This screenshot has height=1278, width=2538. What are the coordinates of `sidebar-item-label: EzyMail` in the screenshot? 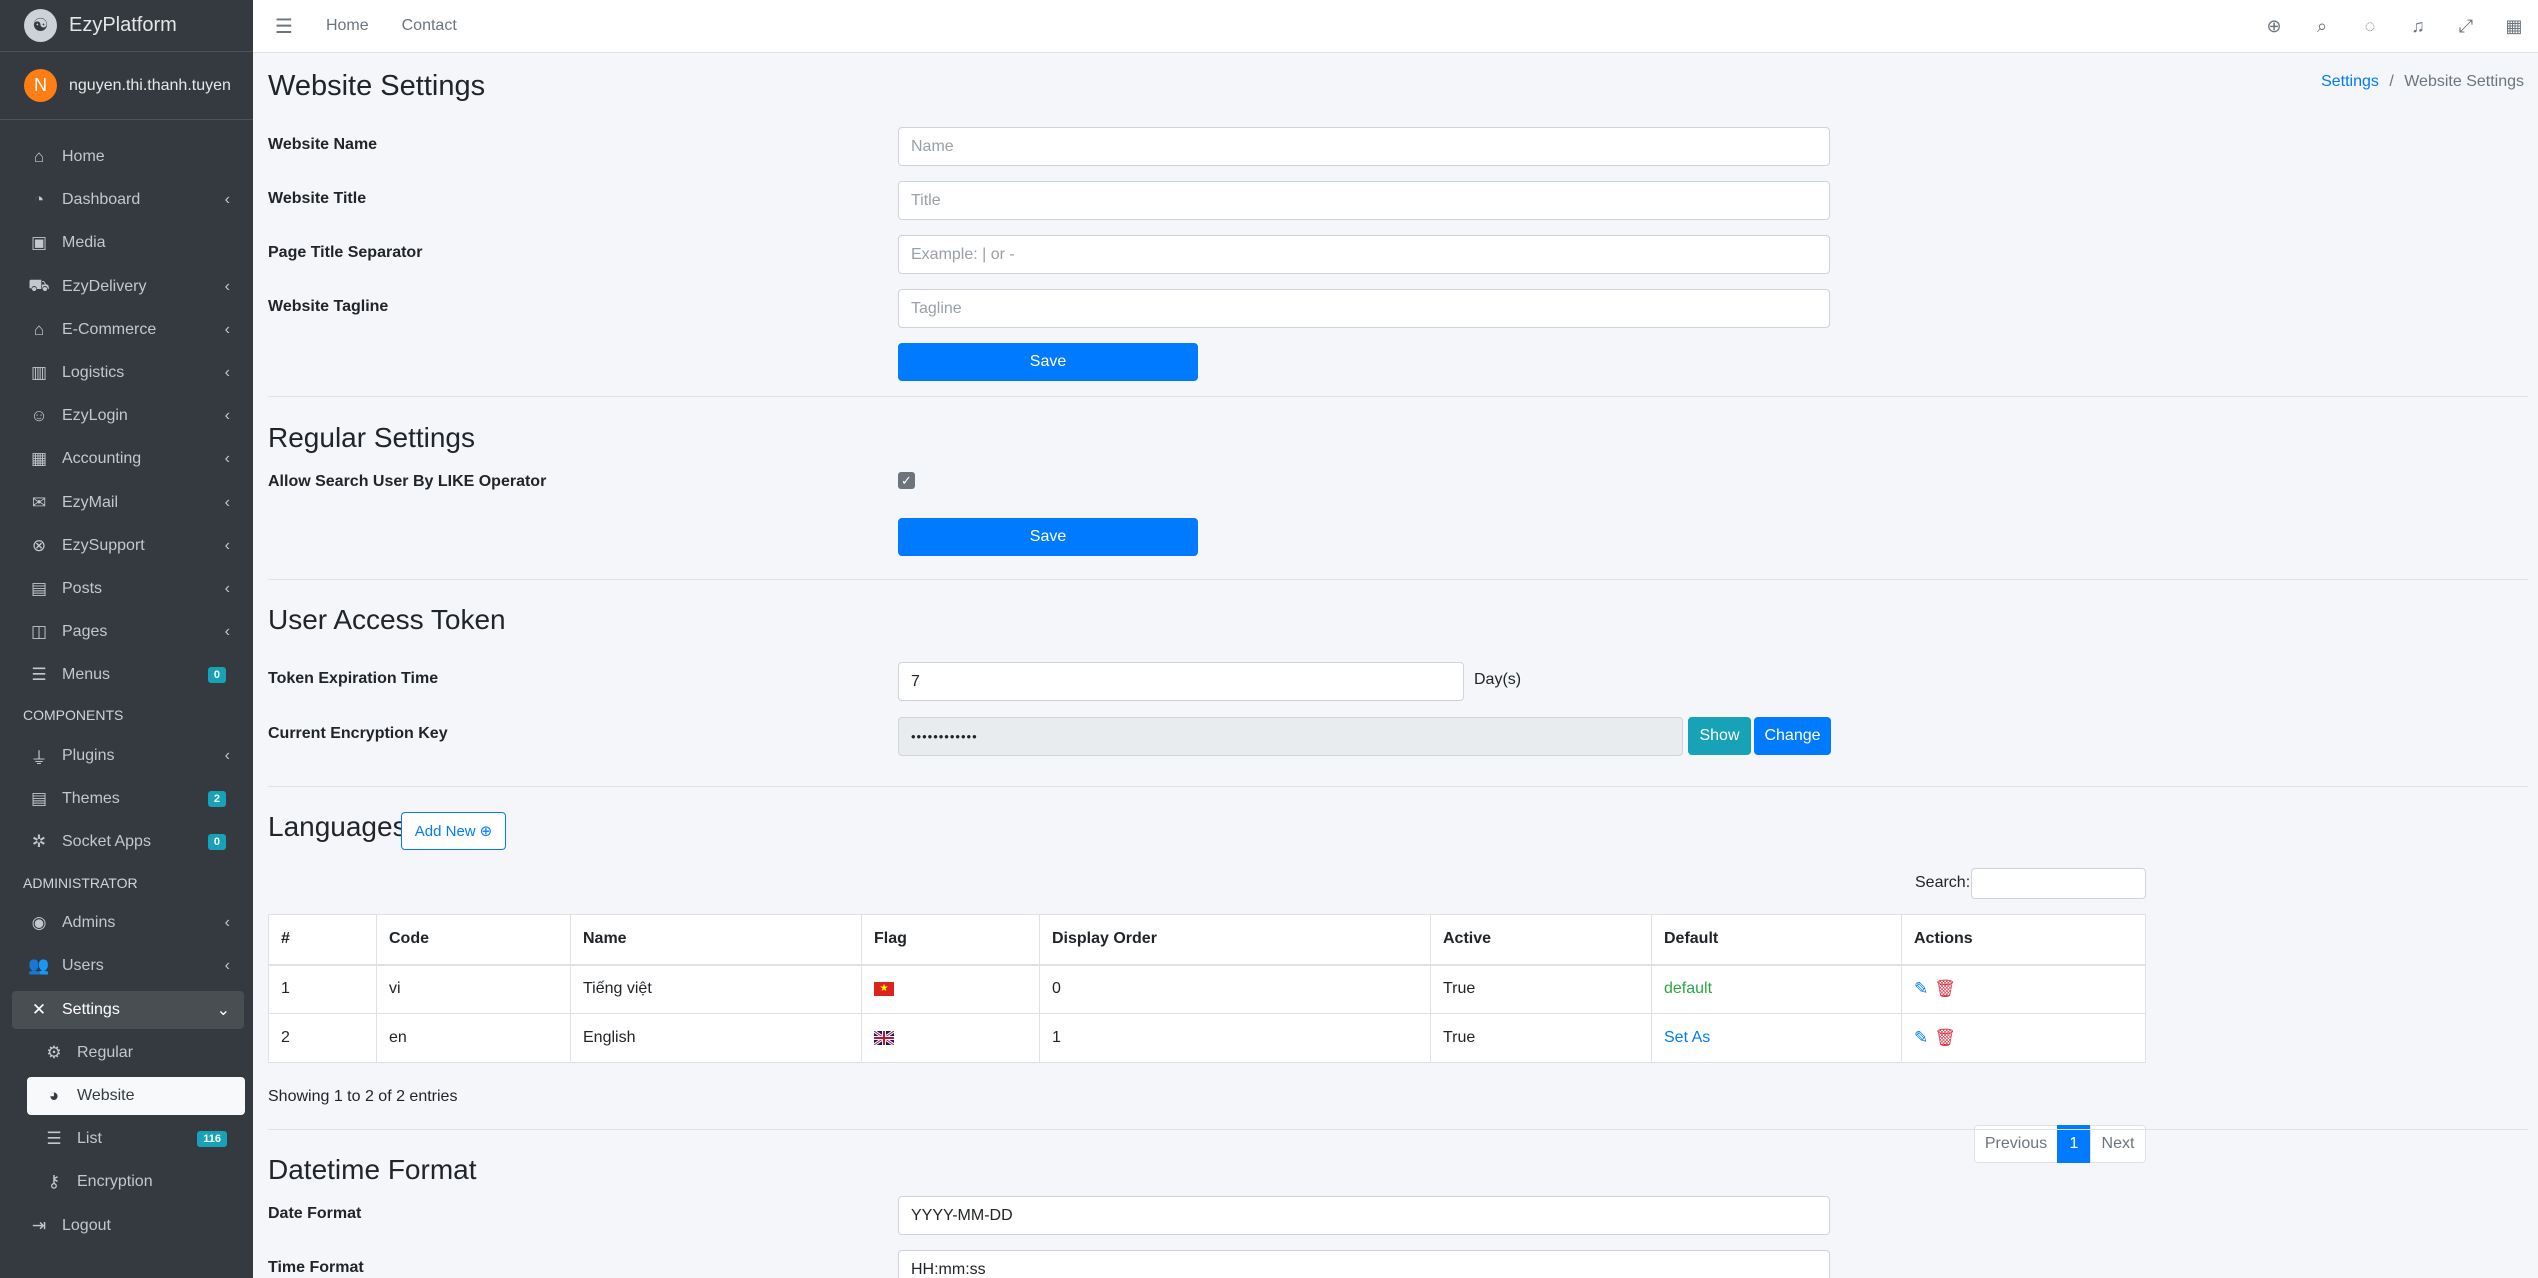 It's located at (90, 502).